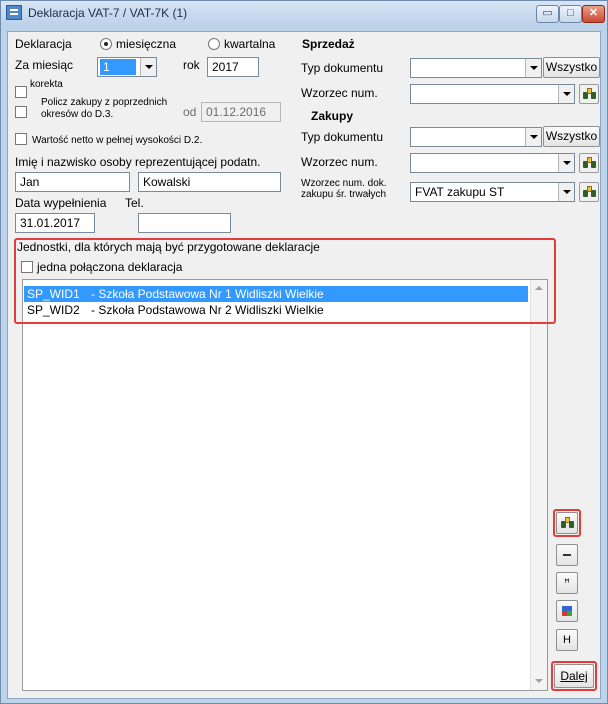 The height and width of the screenshot is (704, 608). I want to click on fill-date-field: 31.01.2017, so click(55, 223).